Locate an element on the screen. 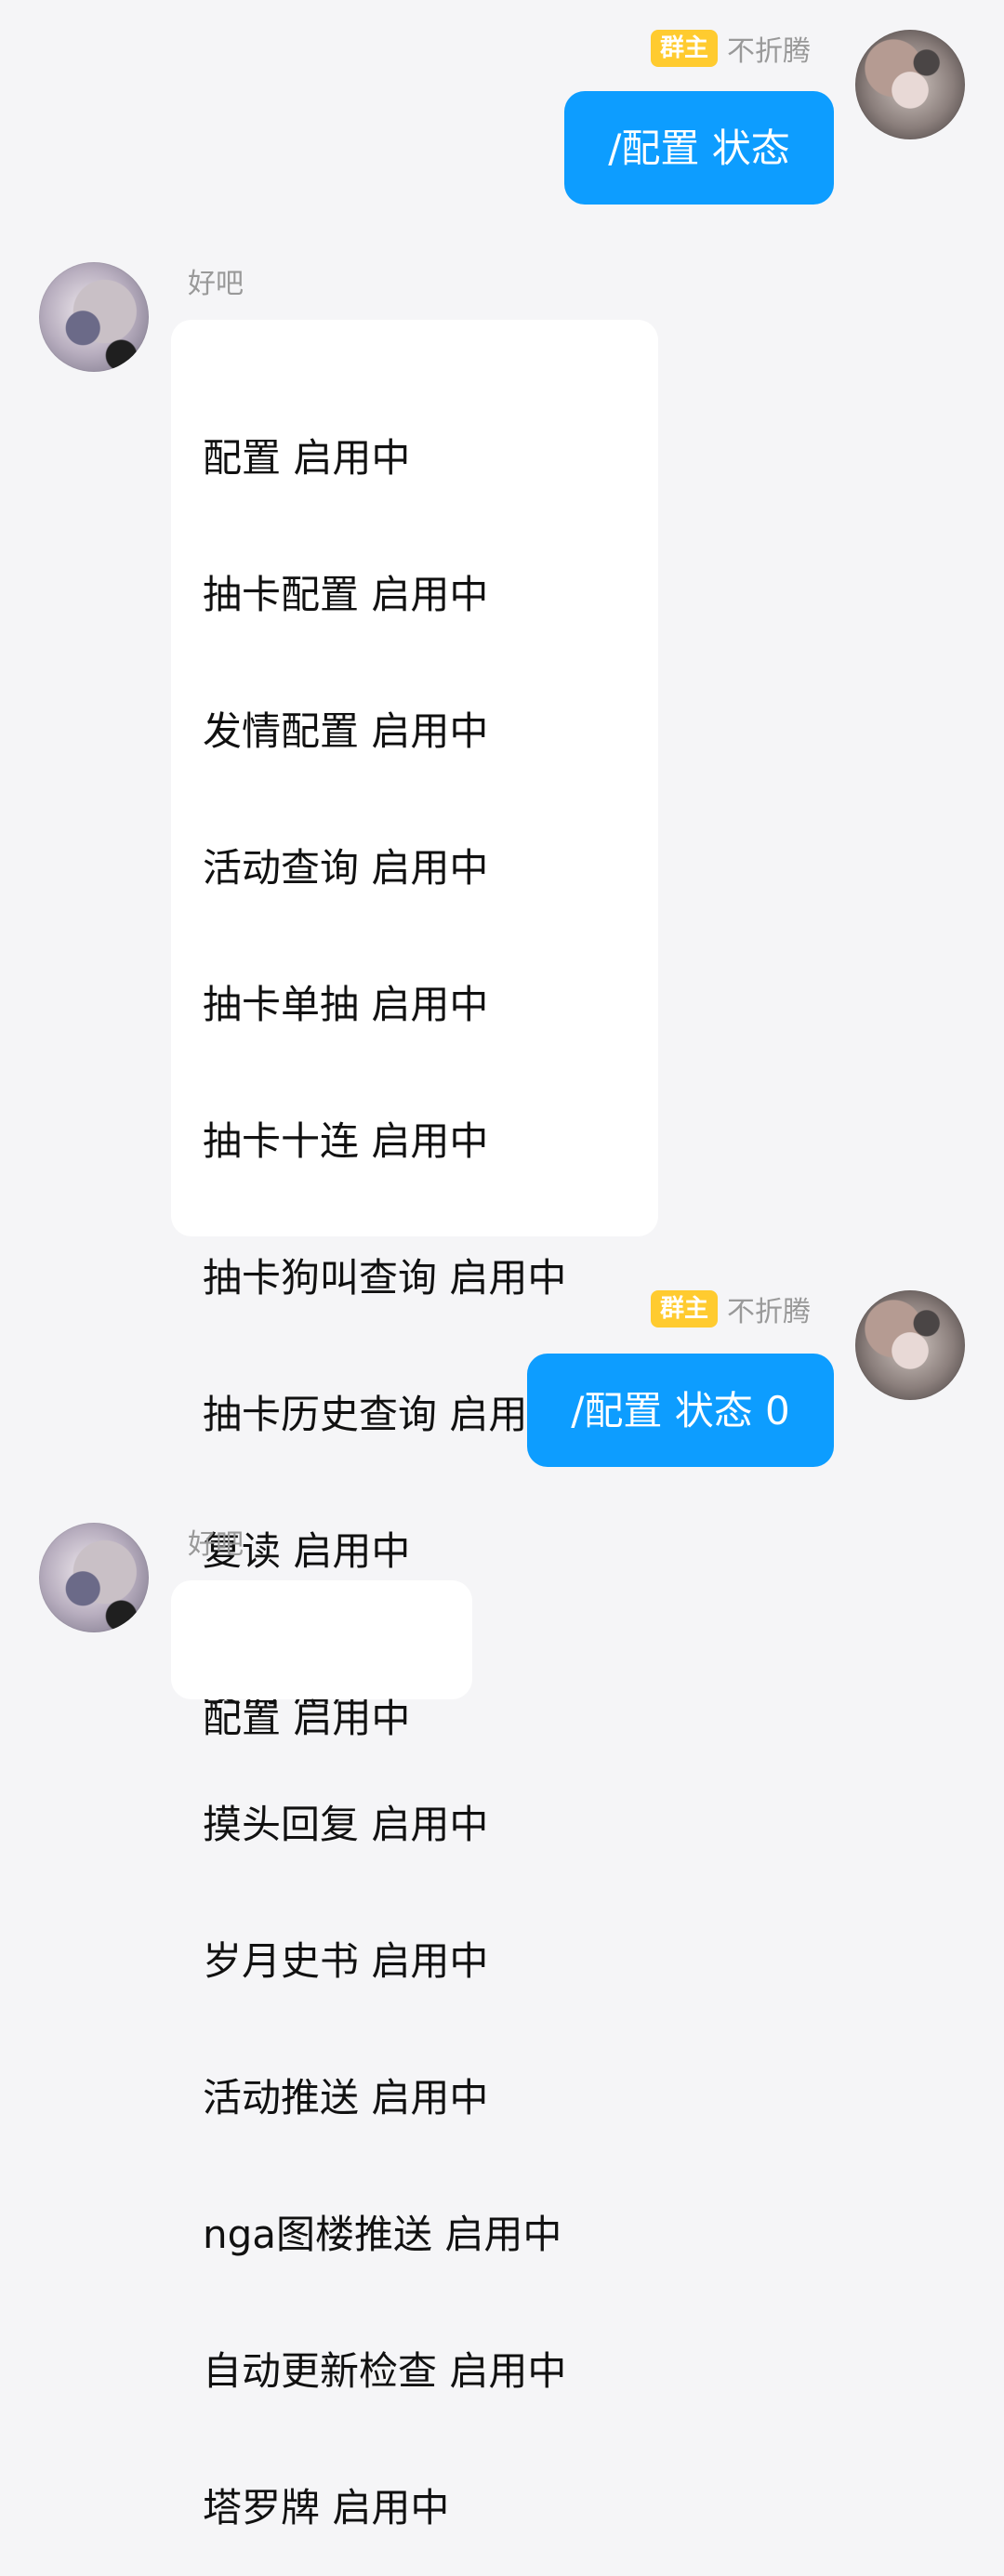  message-bubble-incoming: 配置 启用中 is located at coordinates (321, 1660).